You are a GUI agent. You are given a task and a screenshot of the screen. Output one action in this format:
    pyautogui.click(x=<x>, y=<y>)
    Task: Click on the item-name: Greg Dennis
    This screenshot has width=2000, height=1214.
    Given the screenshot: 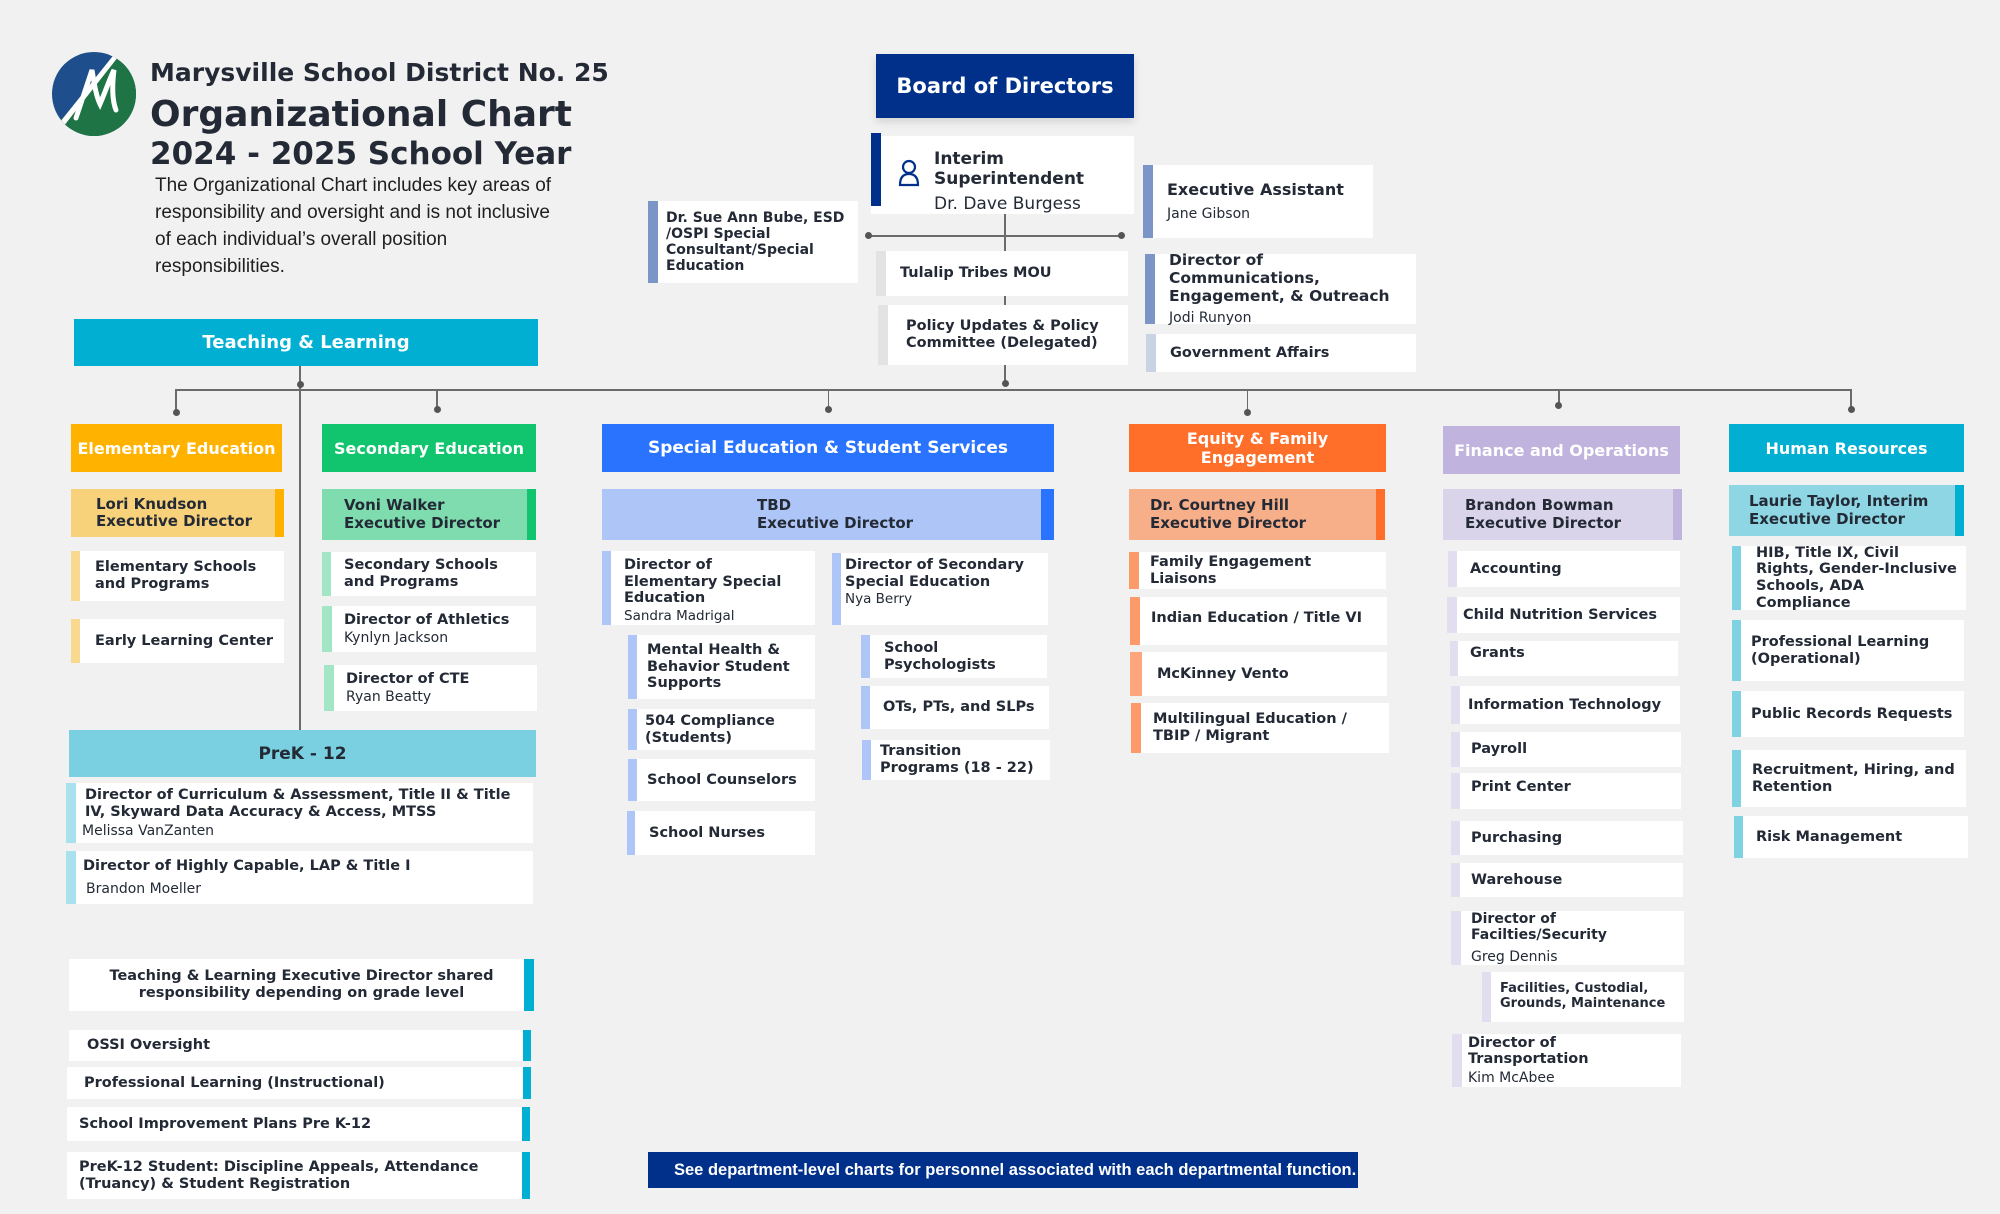 What is the action you would take?
    pyautogui.click(x=1514, y=957)
    